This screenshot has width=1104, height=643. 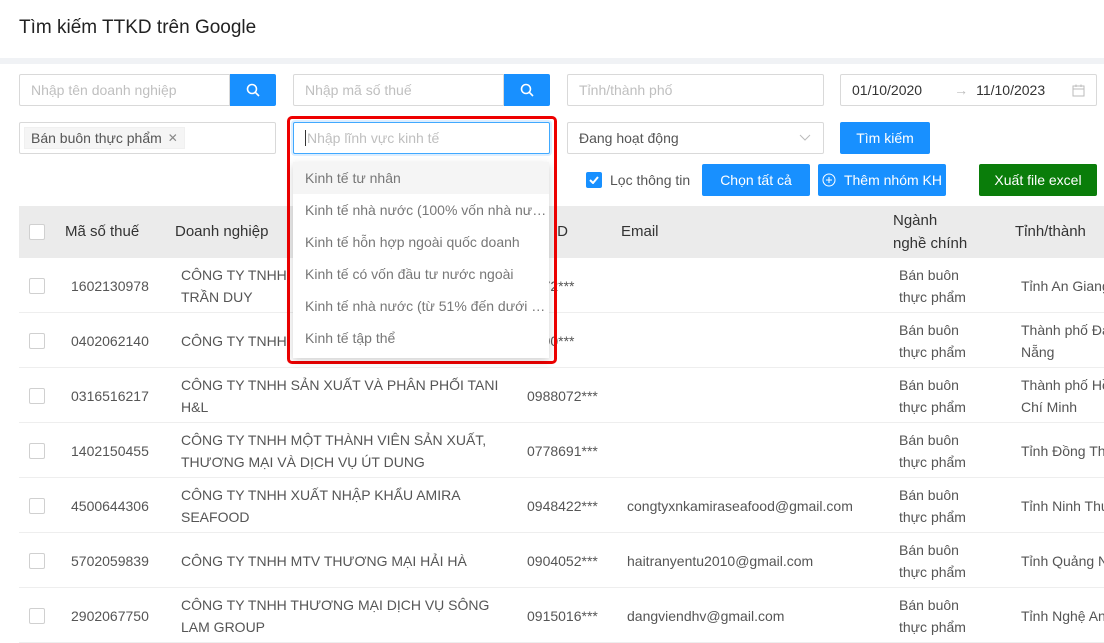 I want to click on phone-cell: 0778691***, so click(x=562, y=451).